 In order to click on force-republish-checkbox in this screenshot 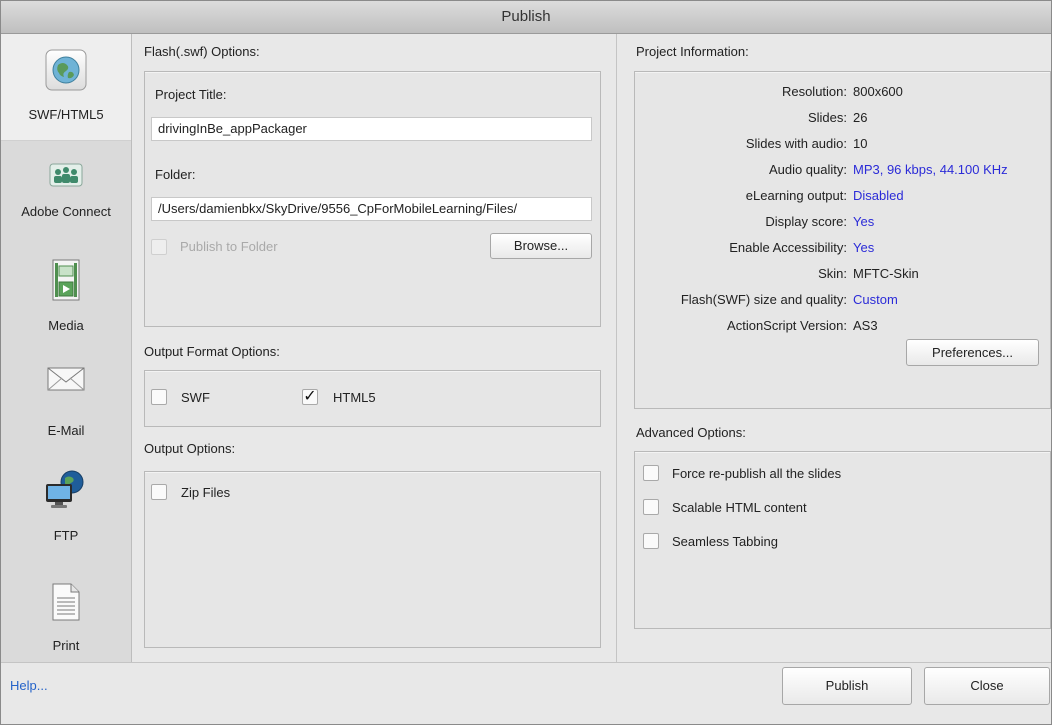, I will do `click(651, 473)`.